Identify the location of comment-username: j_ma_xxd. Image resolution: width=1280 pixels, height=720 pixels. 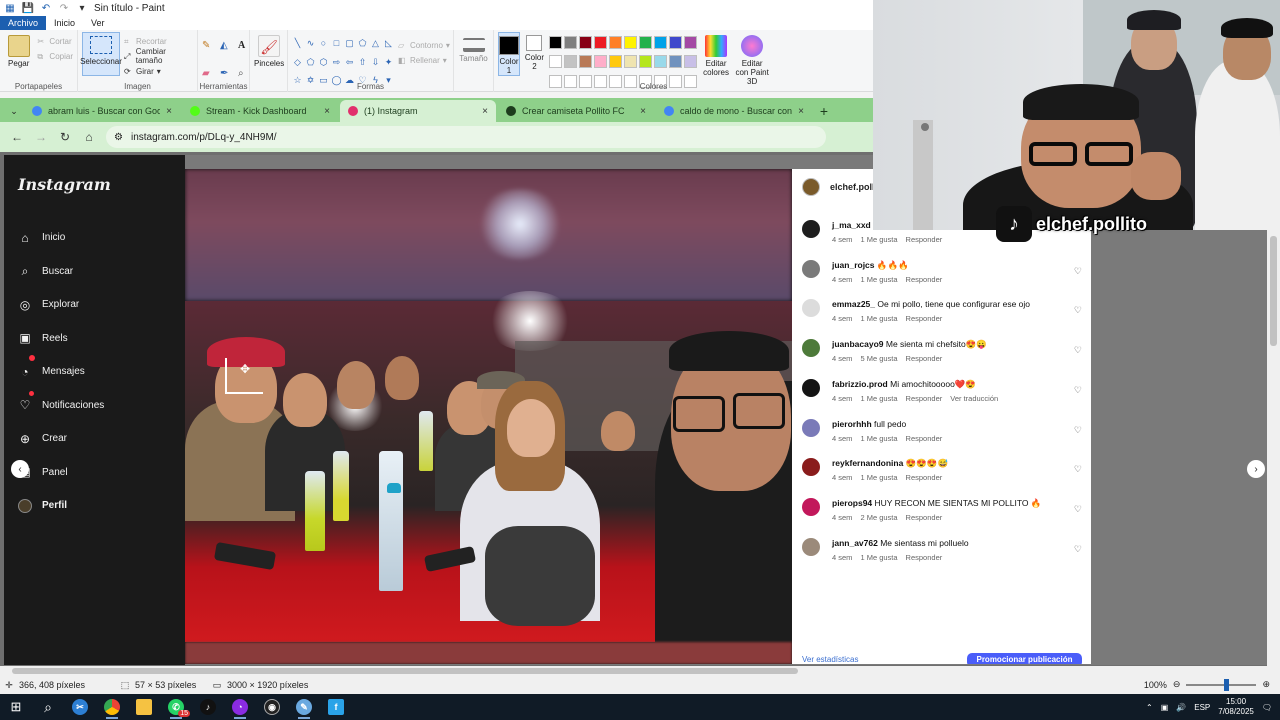
(851, 225).